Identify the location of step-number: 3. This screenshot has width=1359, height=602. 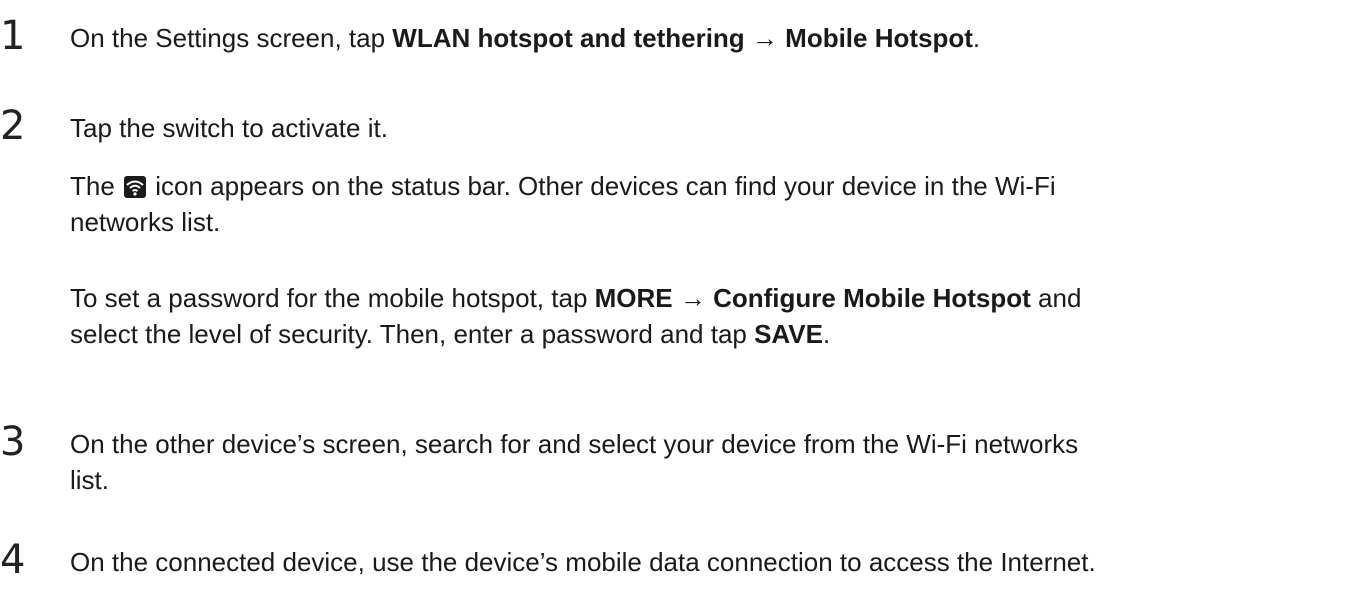
(13, 442).